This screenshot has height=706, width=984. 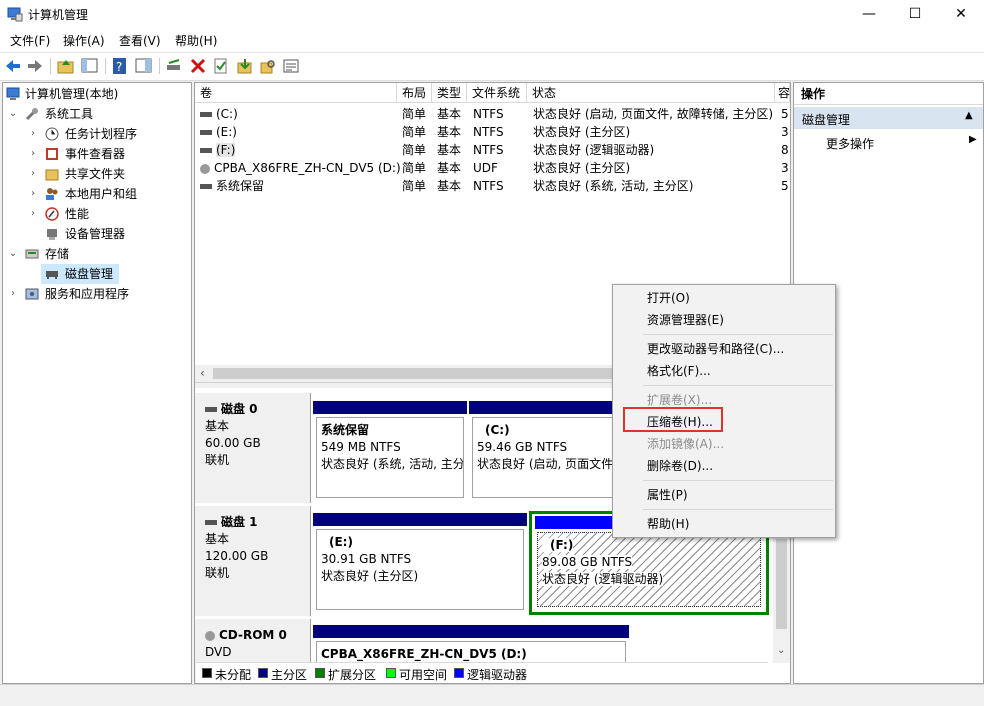 I want to click on scroll-down-icon: ⌄, so click(x=781, y=650).